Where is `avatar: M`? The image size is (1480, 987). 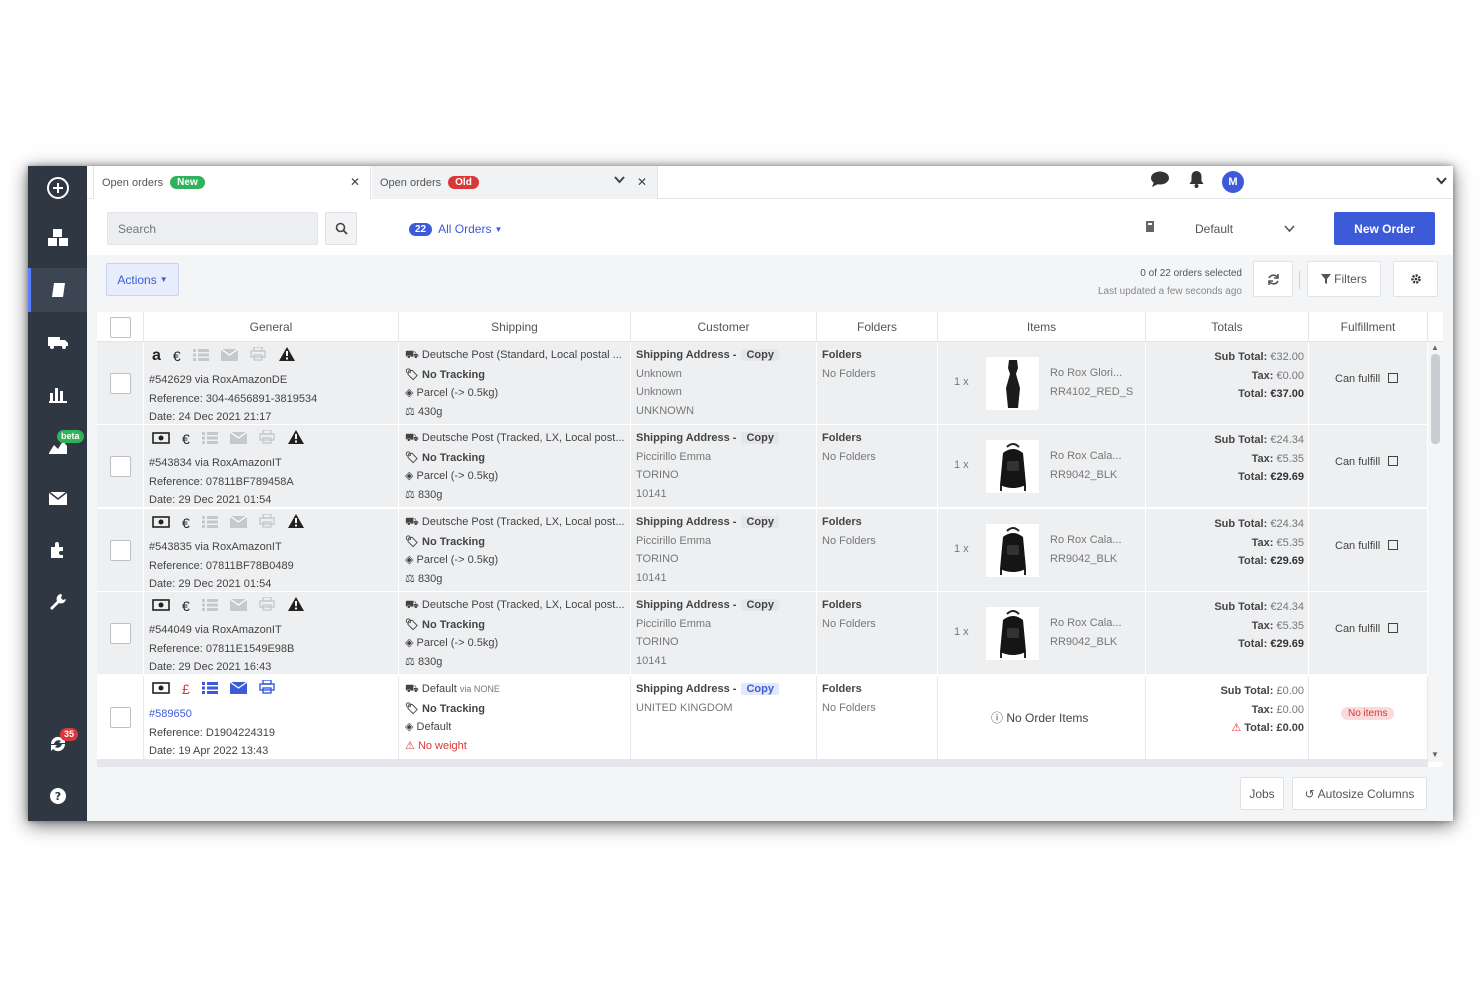 avatar: M is located at coordinates (1233, 181).